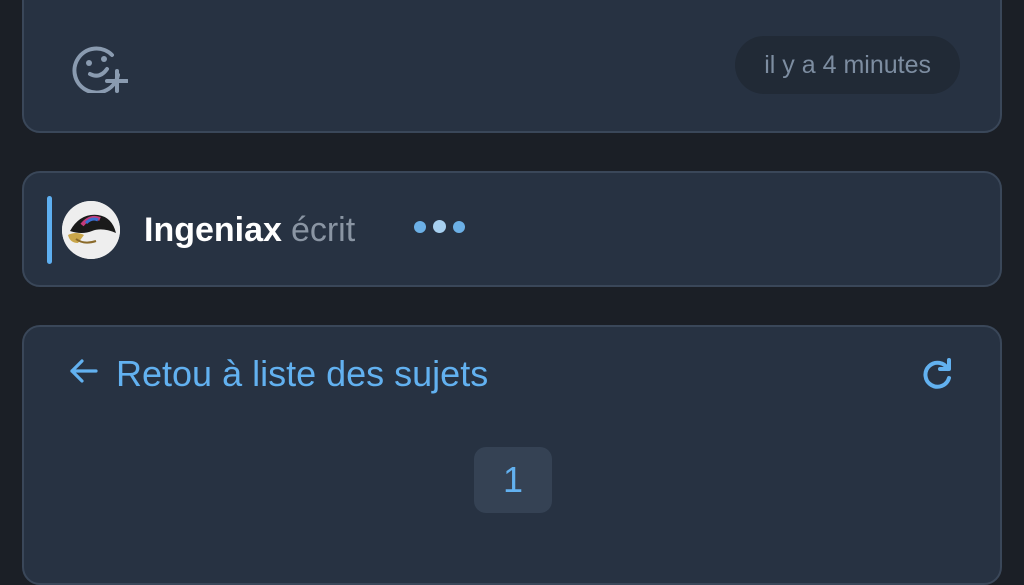 Image resolution: width=1024 pixels, height=585 pixels. Describe the element at coordinates (49, 230) in the screenshot. I see `typing-accent-bar` at that location.